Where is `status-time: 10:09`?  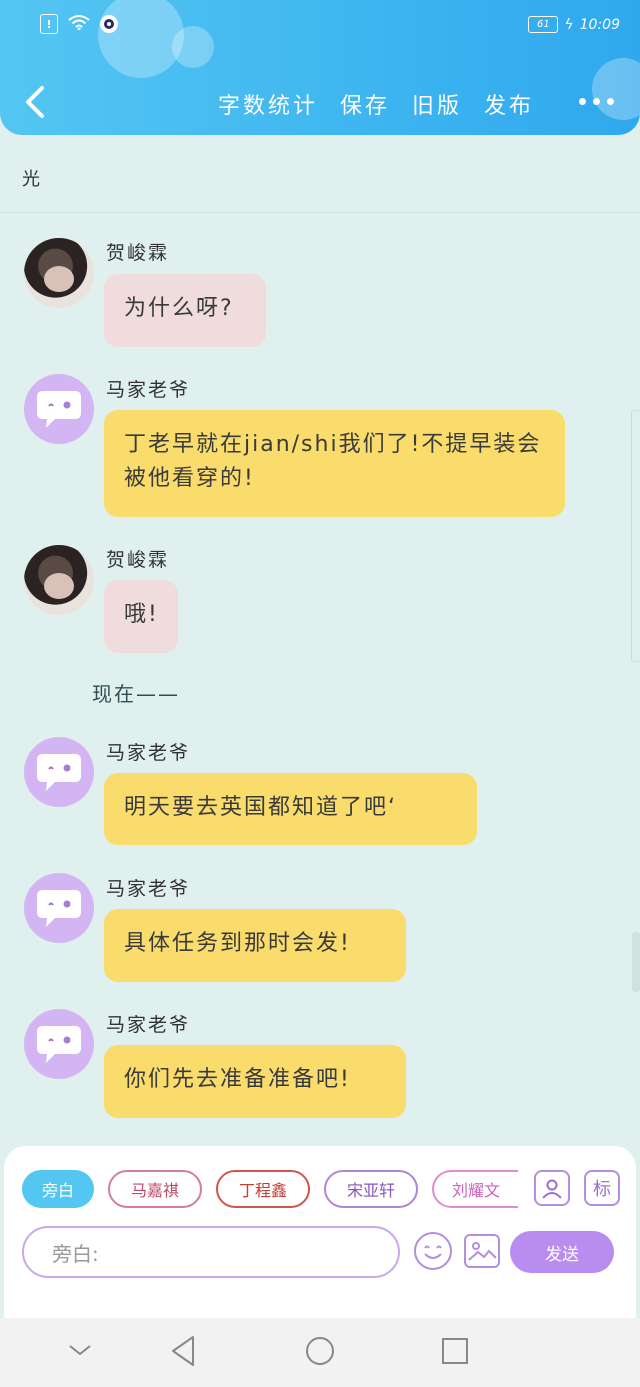 status-time: 10:09 is located at coordinates (599, 24).